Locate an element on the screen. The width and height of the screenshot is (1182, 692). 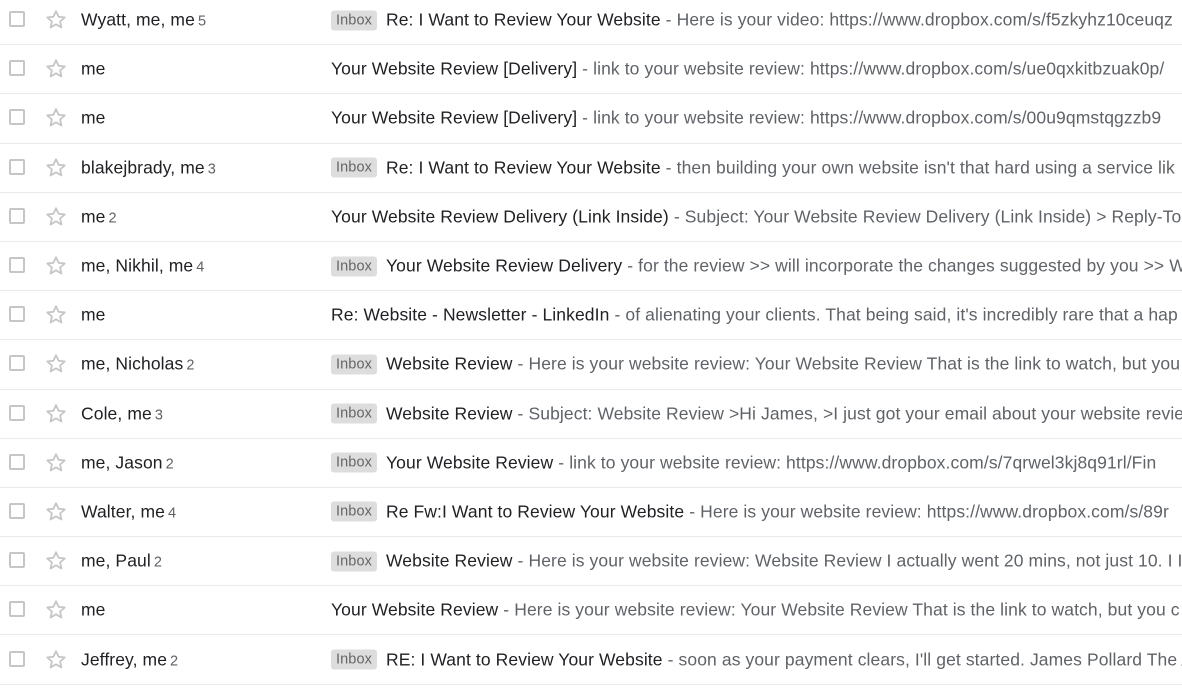
sender-text: Cole, me is located at coordinates (116, 413).